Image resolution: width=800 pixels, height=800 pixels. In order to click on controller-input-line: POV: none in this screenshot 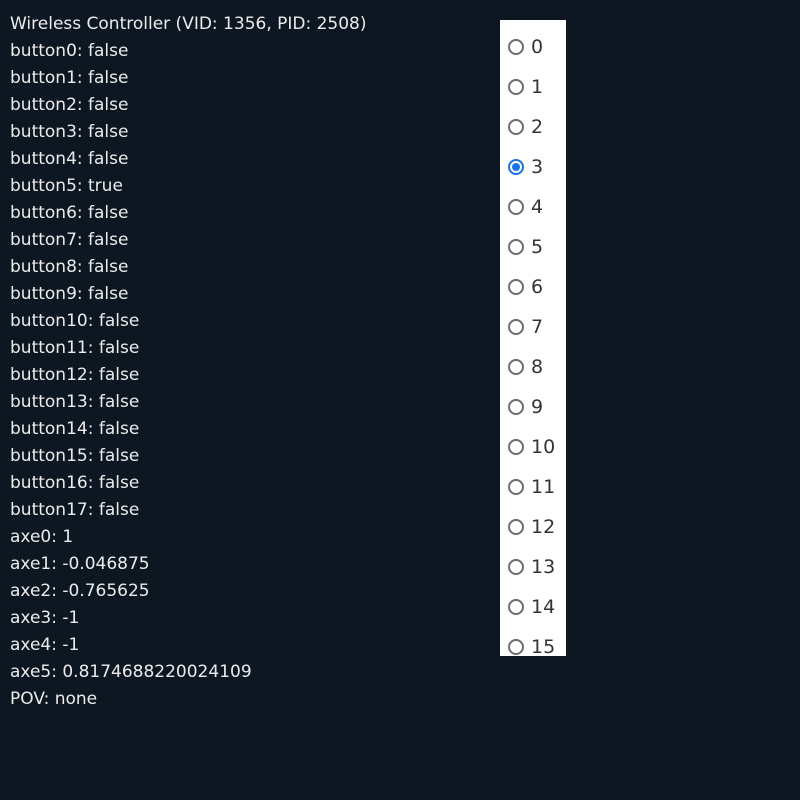, I will do `click(54, 699)`.